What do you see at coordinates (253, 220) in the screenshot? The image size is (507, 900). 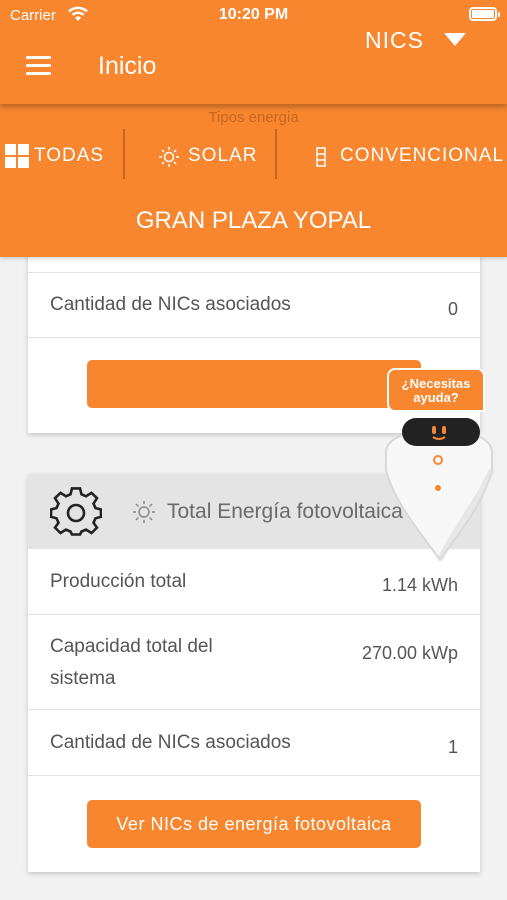 I see `location-title: GRAN PLAZA YOPAL` at bounding box center [253, 220].